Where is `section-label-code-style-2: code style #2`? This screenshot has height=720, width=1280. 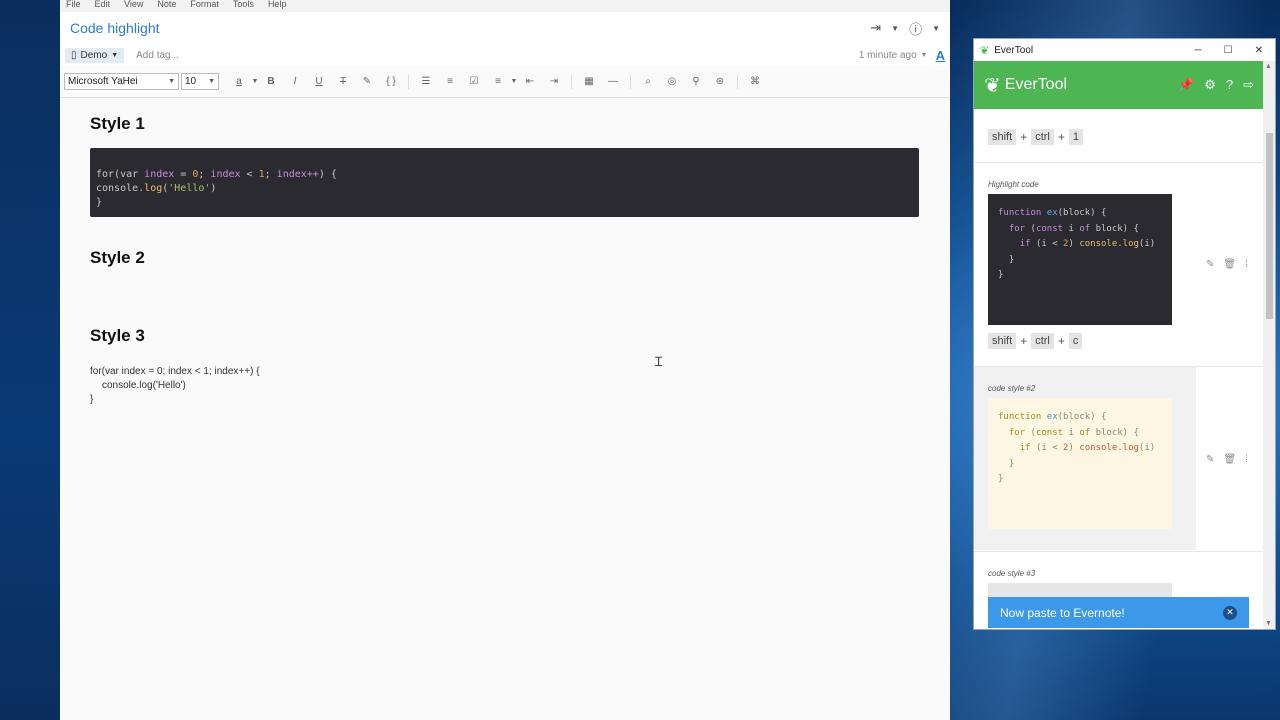
section-label-code-style-2: code style #2 is located at coordinates (1012, 388).